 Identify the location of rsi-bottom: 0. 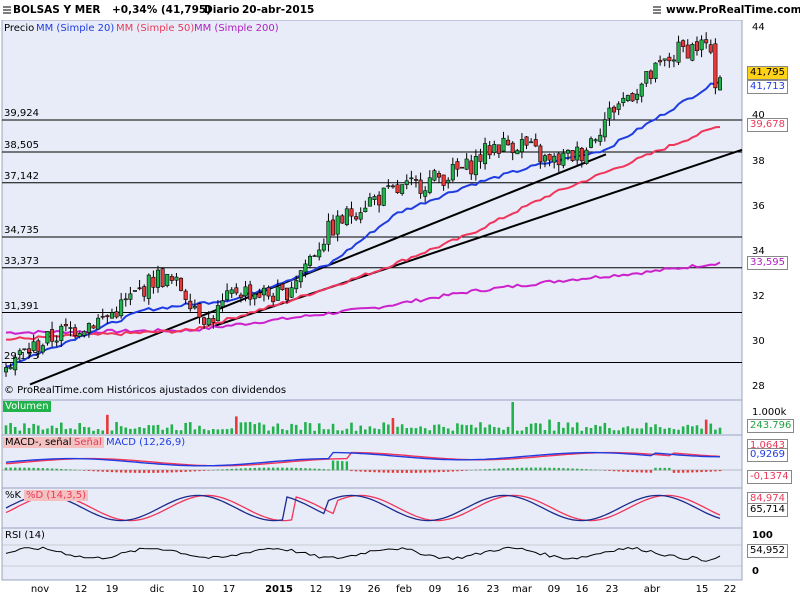
(755, 571).